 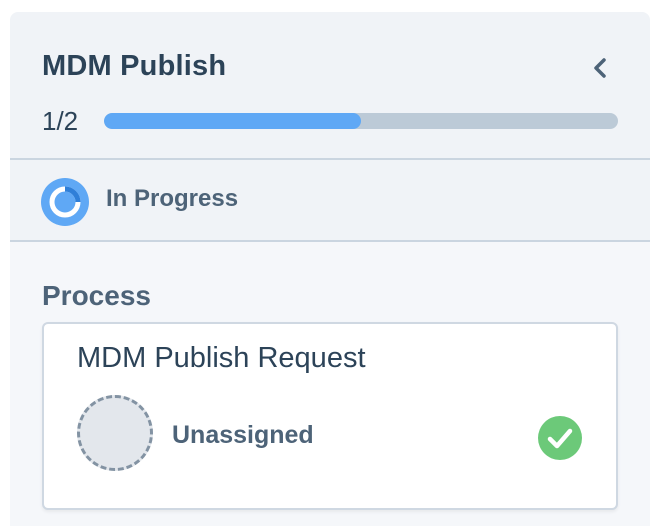 I want to click on collapse-button, so click(x=600, y=68).